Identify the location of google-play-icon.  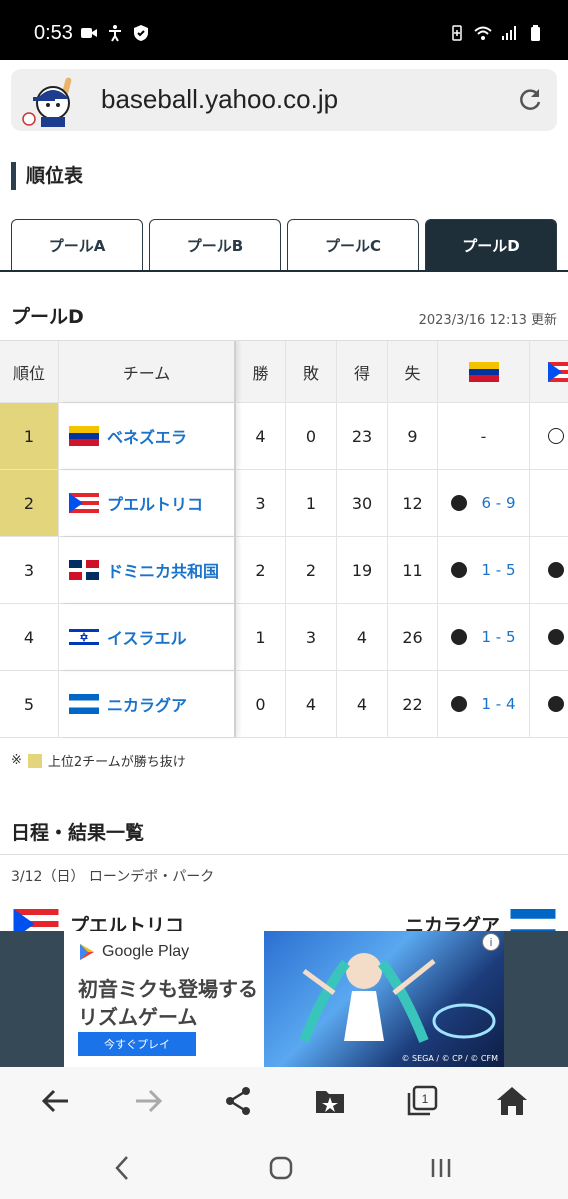
(87, 952).